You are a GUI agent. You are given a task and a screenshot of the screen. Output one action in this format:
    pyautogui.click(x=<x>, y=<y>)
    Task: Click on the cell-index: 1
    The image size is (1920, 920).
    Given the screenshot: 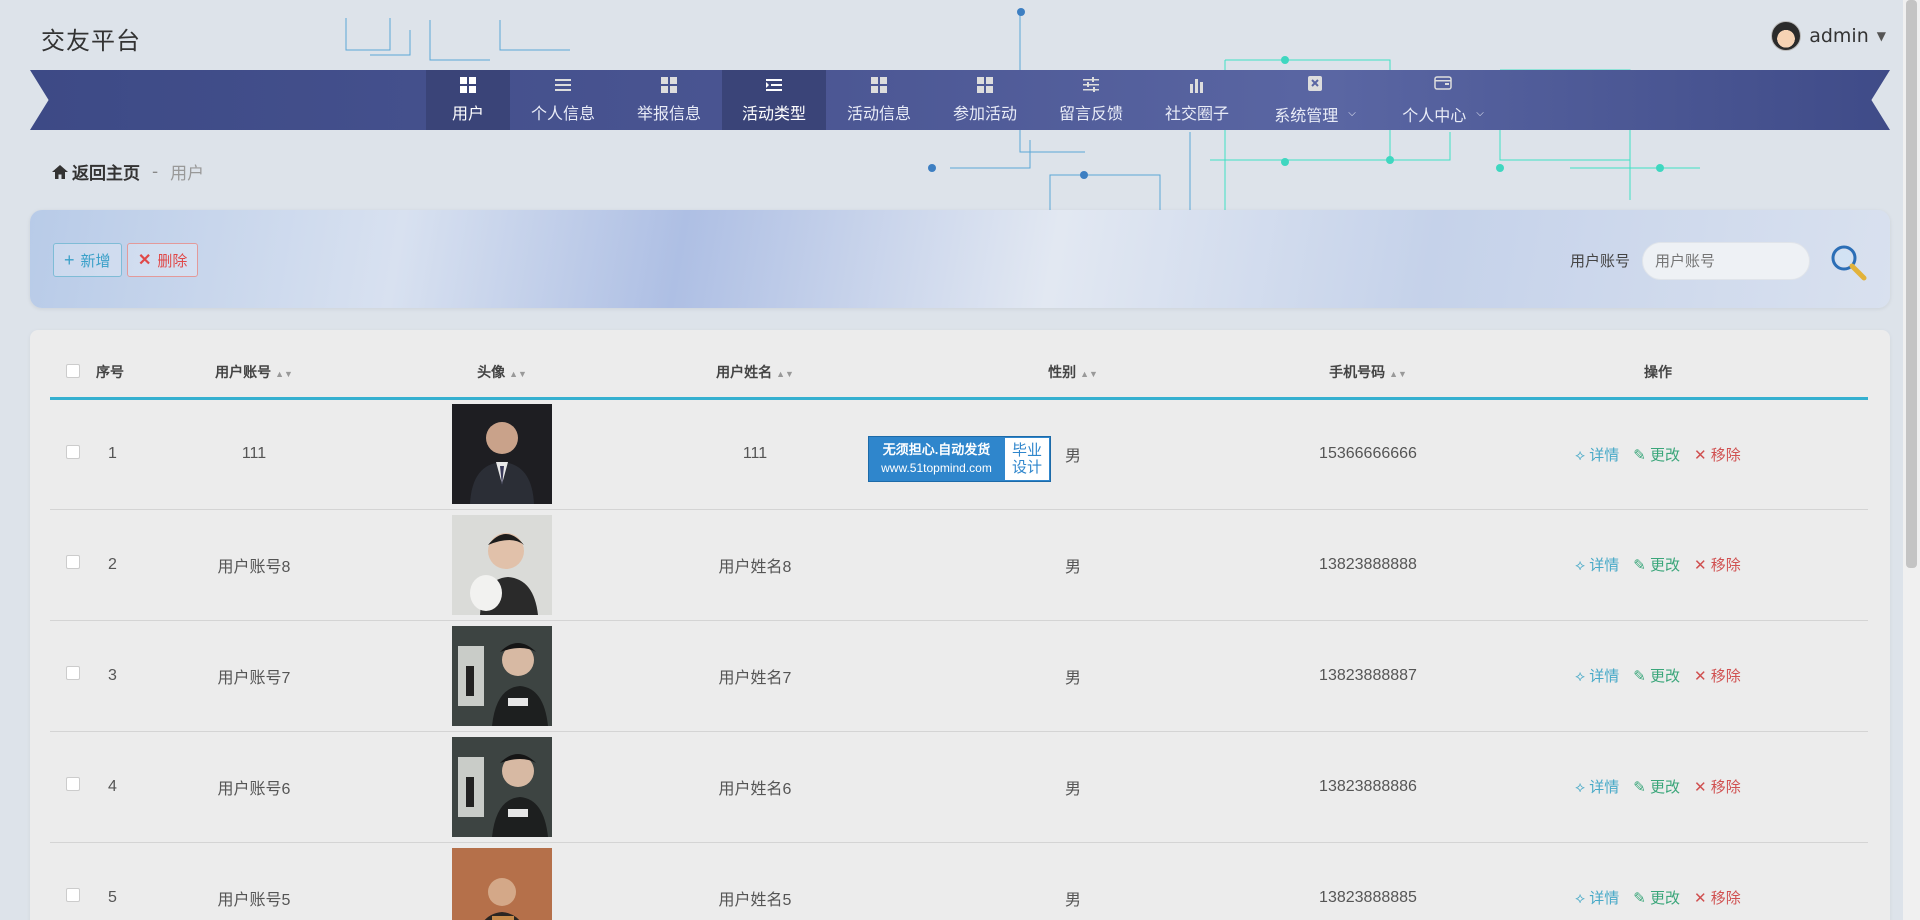 What is the action you would take?
    pyautogui.click(x=126, y=454)
    